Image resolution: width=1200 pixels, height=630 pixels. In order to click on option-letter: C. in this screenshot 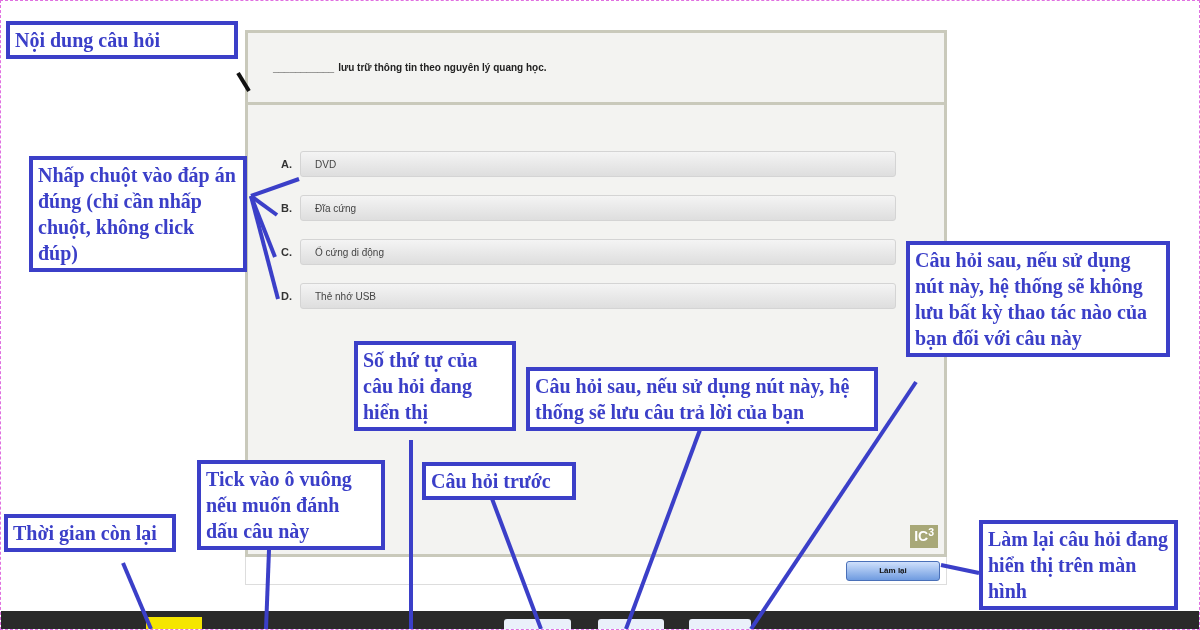, I will do `click(287, 252)`.